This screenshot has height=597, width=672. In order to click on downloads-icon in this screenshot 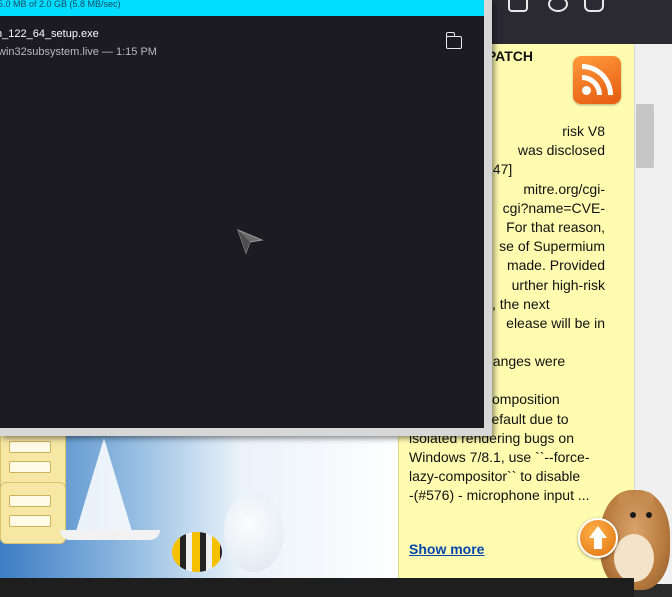, I will do `click(518, 6)`.